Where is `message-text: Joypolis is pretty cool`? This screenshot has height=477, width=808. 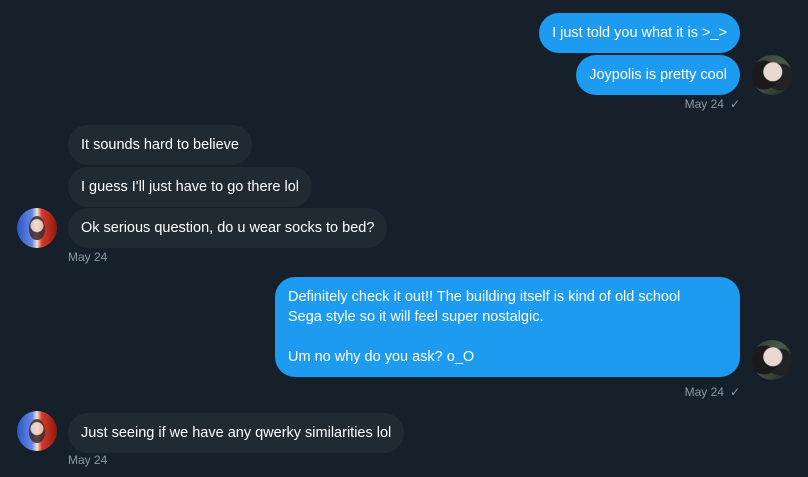 message-text: Joypolis is pretty cool is located at coordinates (658, 75).